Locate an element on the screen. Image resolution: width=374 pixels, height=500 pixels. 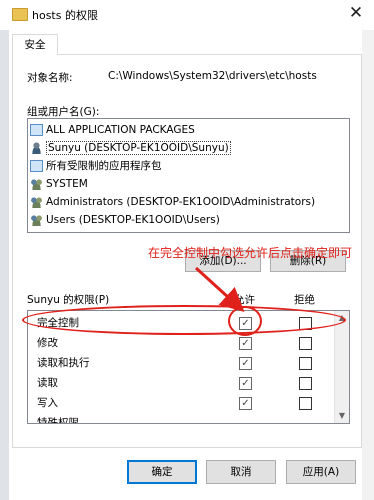
scroll-up-icon: ▲ is located at coordinates (342, 318).